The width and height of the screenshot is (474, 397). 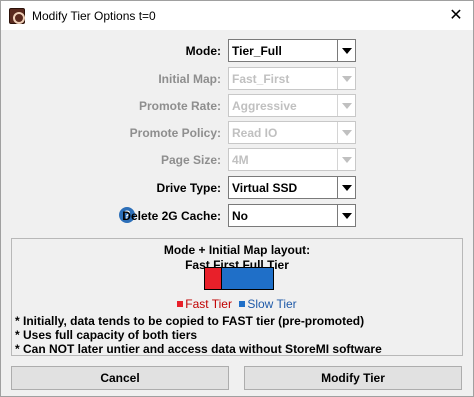 I want to click on row-promote-rate: Promote Rate: Aggressive, so click(x=237, y=106).